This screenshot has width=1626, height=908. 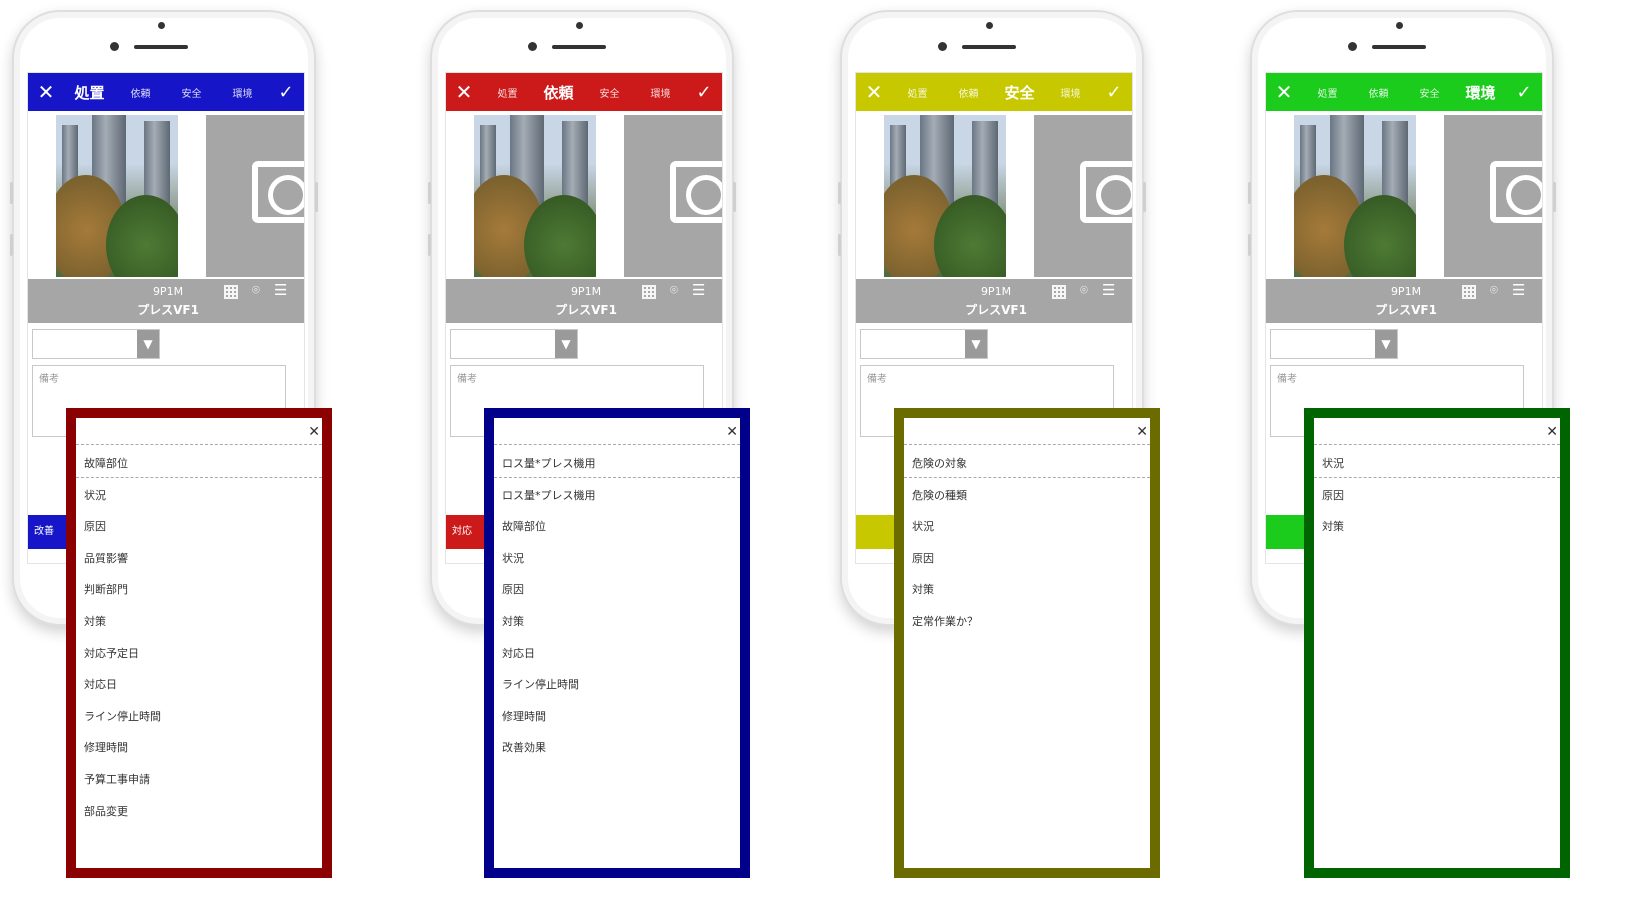 I want to click on option-item: 改善効果, so click(x=617, y=748).